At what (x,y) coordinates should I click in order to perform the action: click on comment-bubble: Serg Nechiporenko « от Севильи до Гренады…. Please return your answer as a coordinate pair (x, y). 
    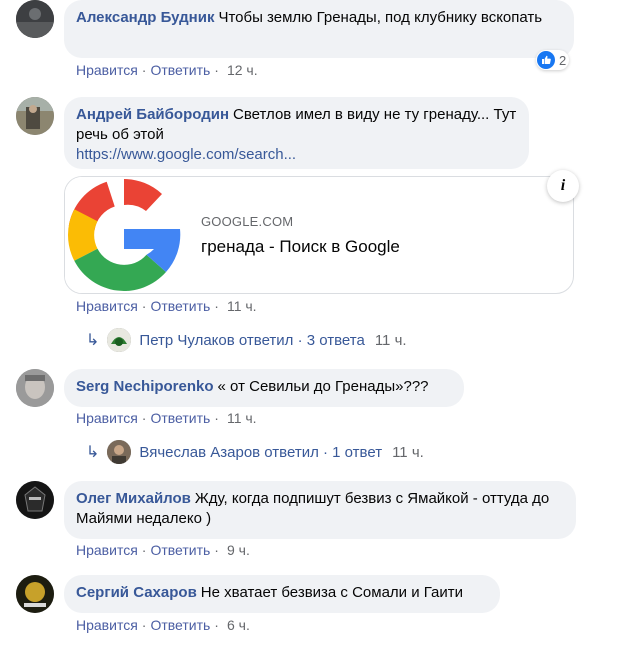
    Looking at the image, I should click on (264, 388).